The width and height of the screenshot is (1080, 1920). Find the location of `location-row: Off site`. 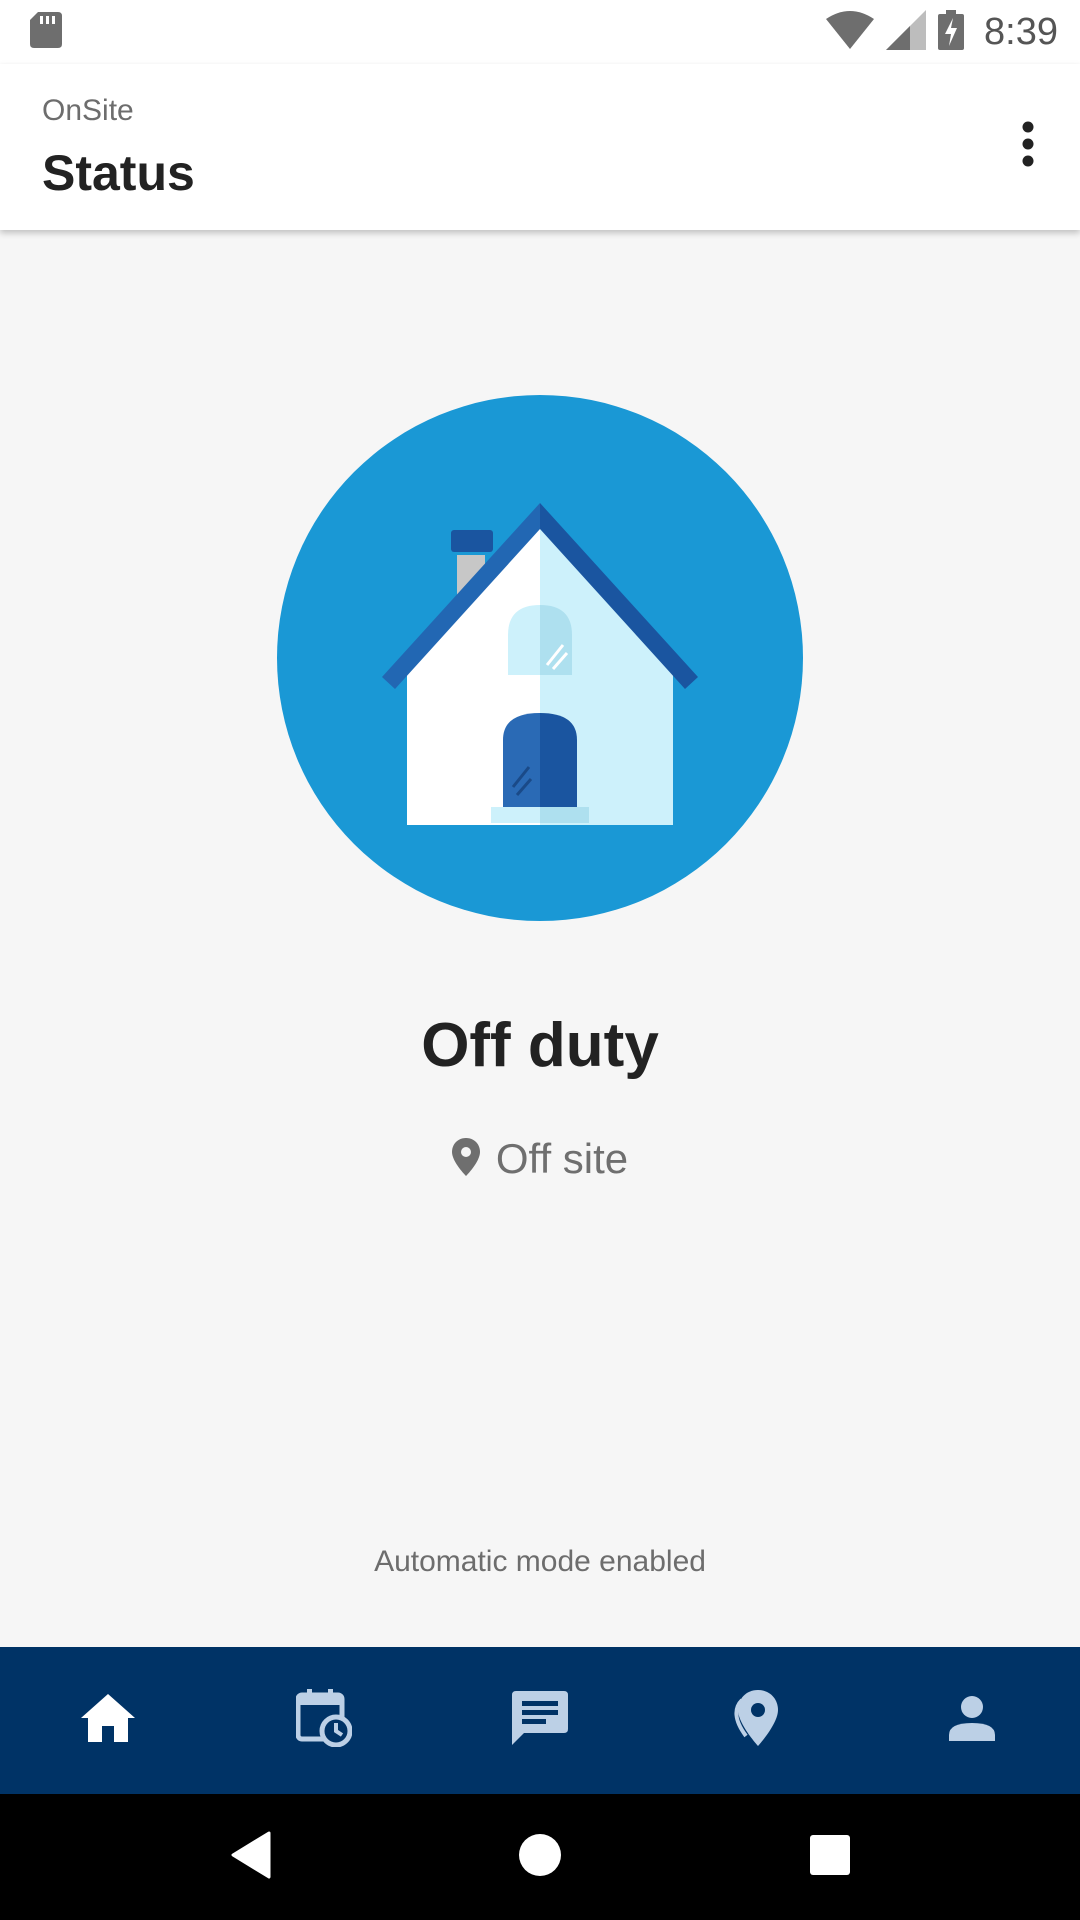

location-row: Off site is located at coordinates (540, 1159).